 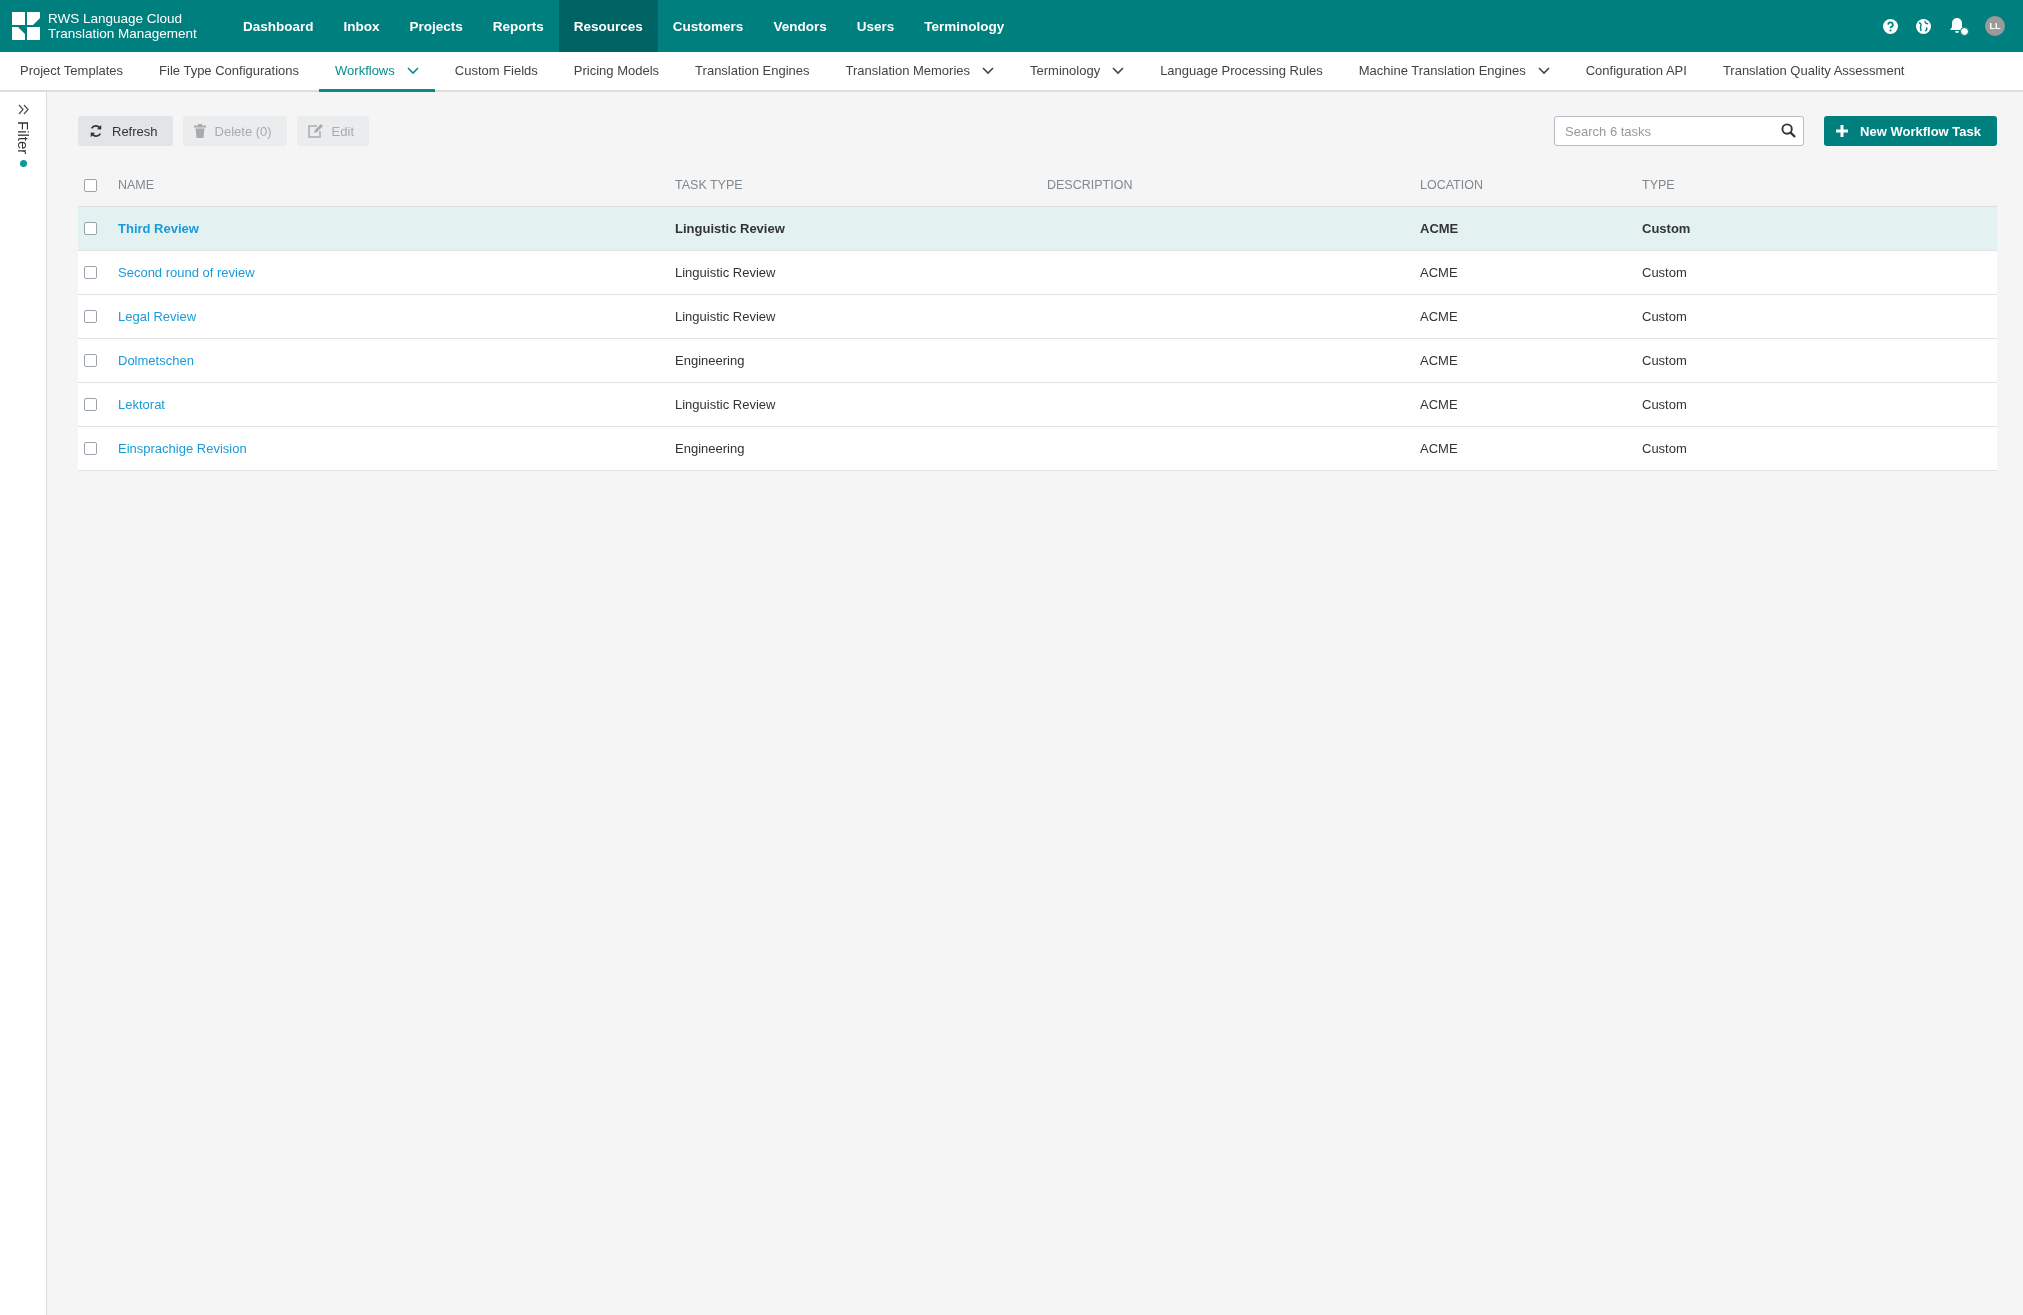 What do you see at coordinates (1037, 448) in the screenshot?
I see `table-row: Einsprachige Revision Engineering ACME Custom` at bounding box center [1037, 448].